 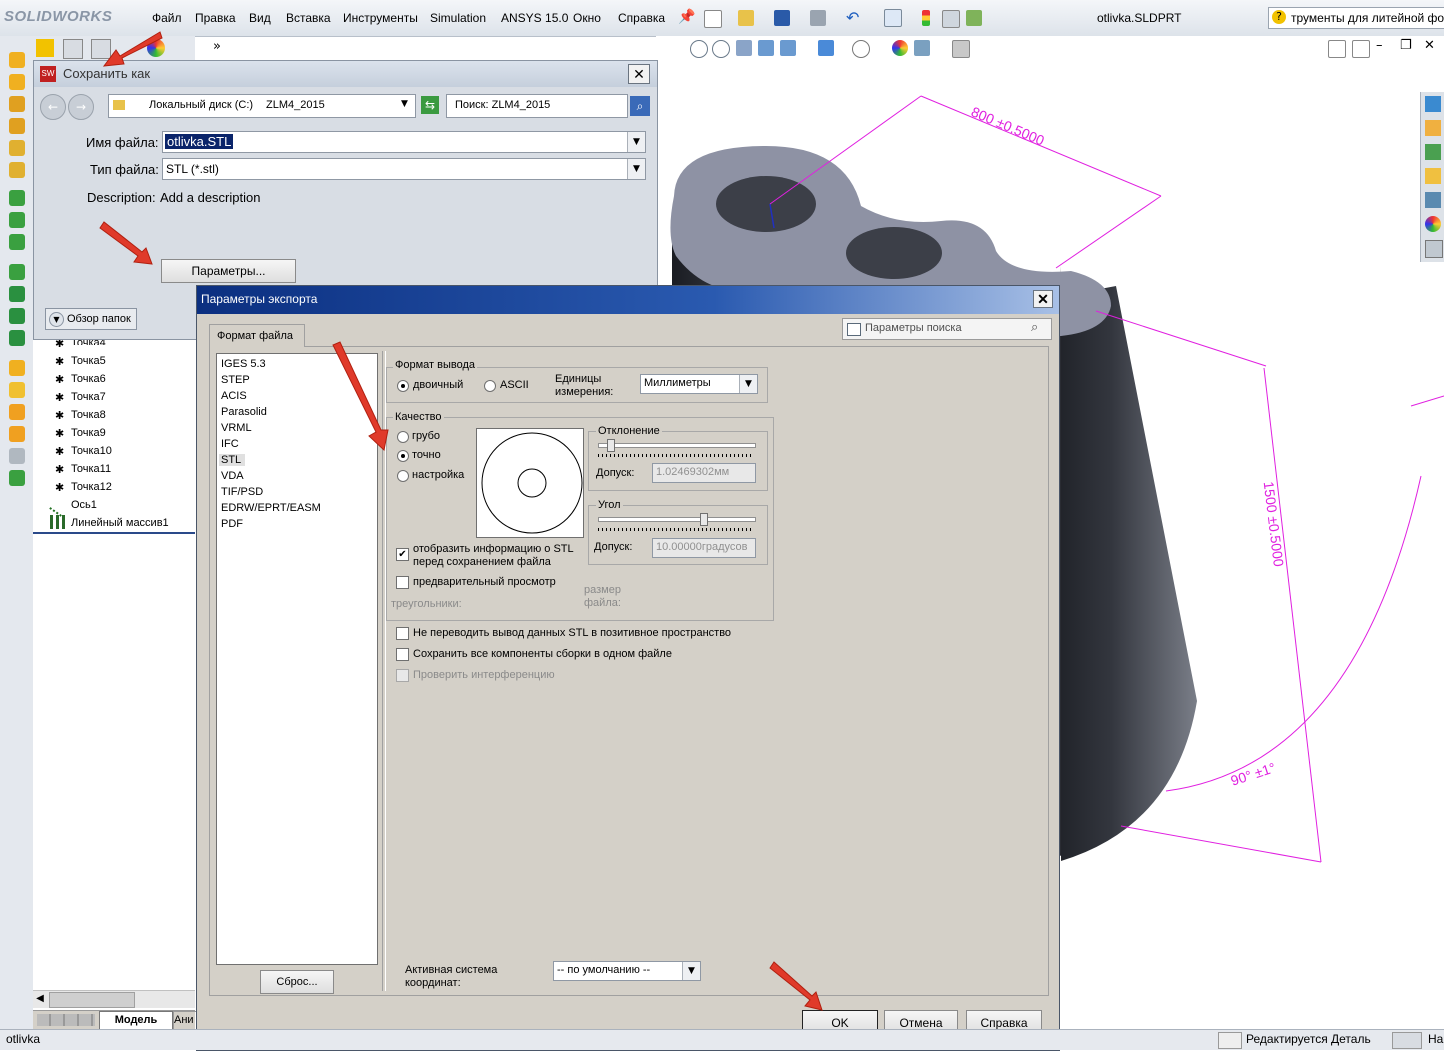 I want to click on arrow-to-quality, so click(x=360, y=396).